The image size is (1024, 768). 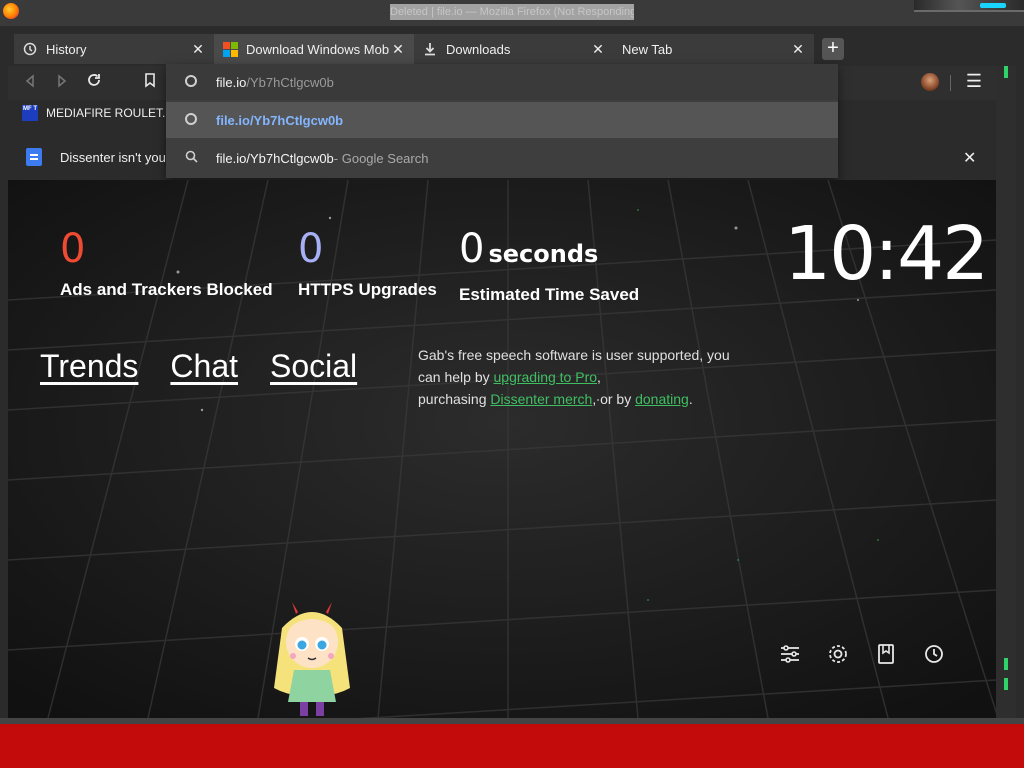 What do you see at coordinates (113, 157) in the screenshot?
I see `notification-message: Dissenter isn't you` at bounding box center [113, 157].